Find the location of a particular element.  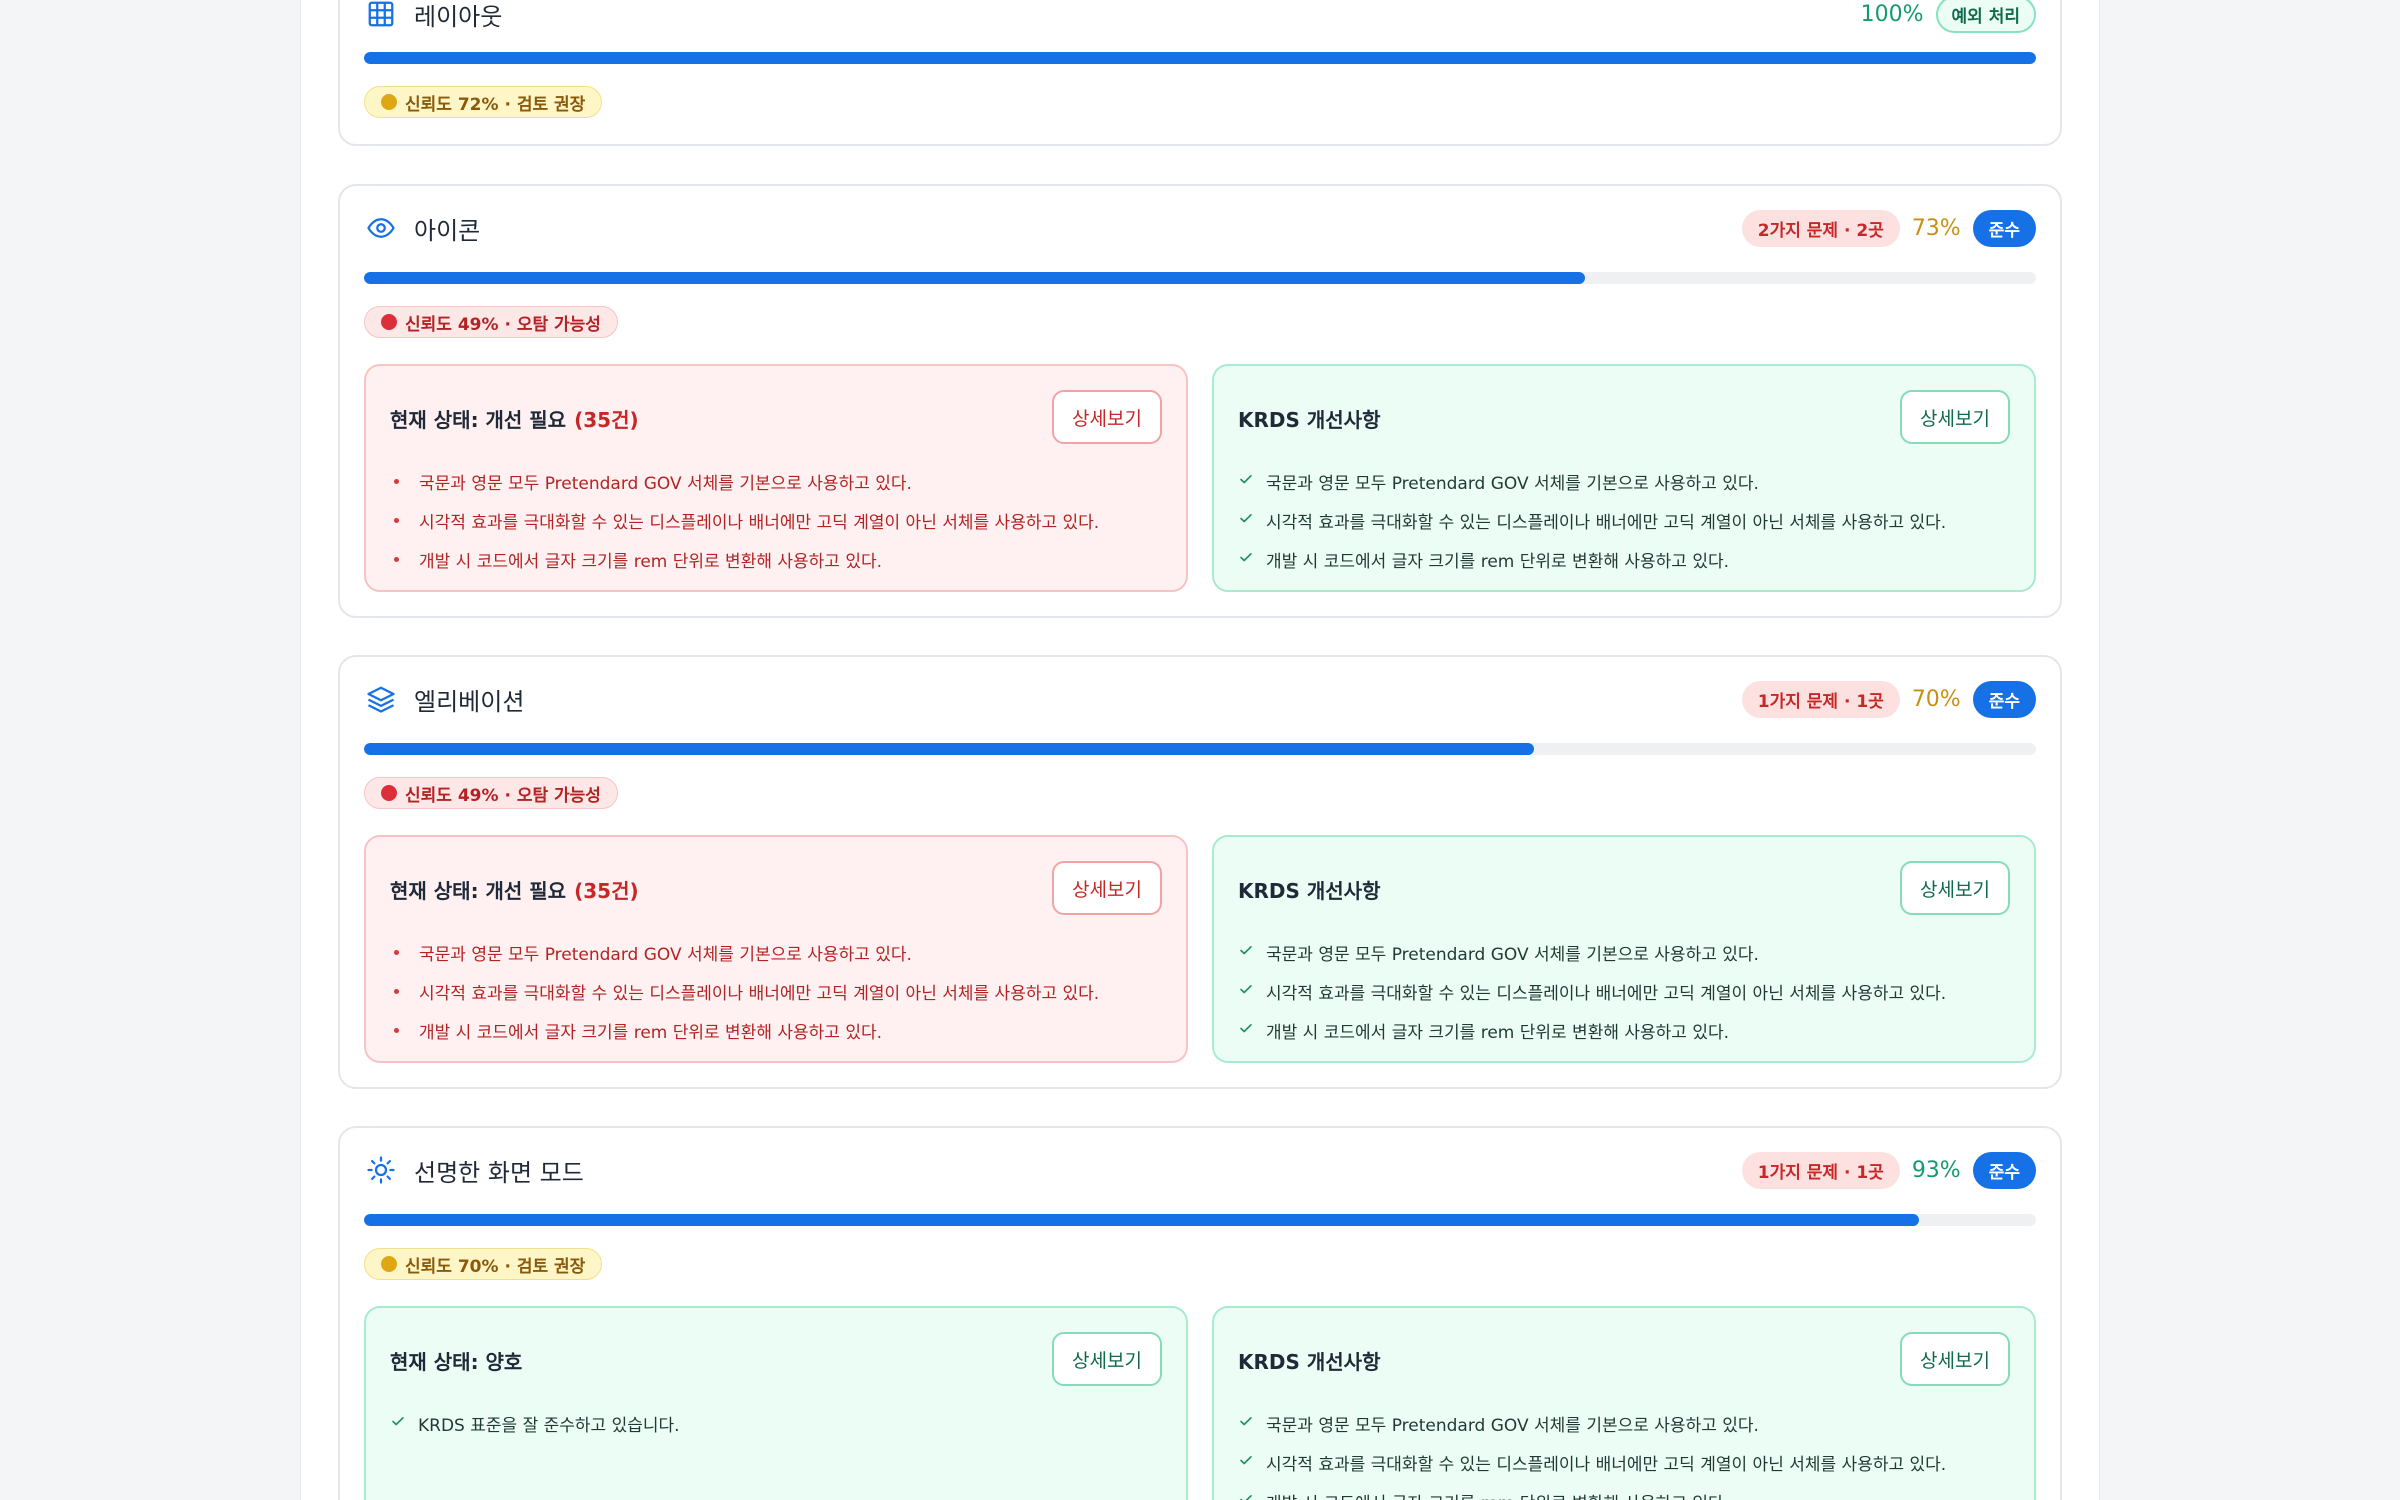

eye-icon is located at coordinates (381, 228).